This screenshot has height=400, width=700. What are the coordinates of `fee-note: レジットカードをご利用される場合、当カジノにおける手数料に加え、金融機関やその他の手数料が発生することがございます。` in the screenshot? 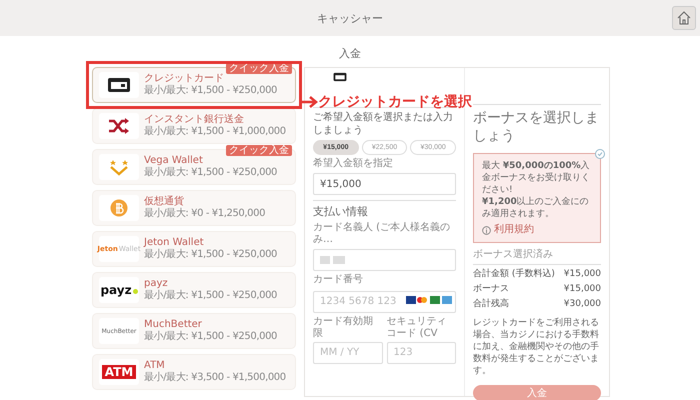 It's located at (536, 347).